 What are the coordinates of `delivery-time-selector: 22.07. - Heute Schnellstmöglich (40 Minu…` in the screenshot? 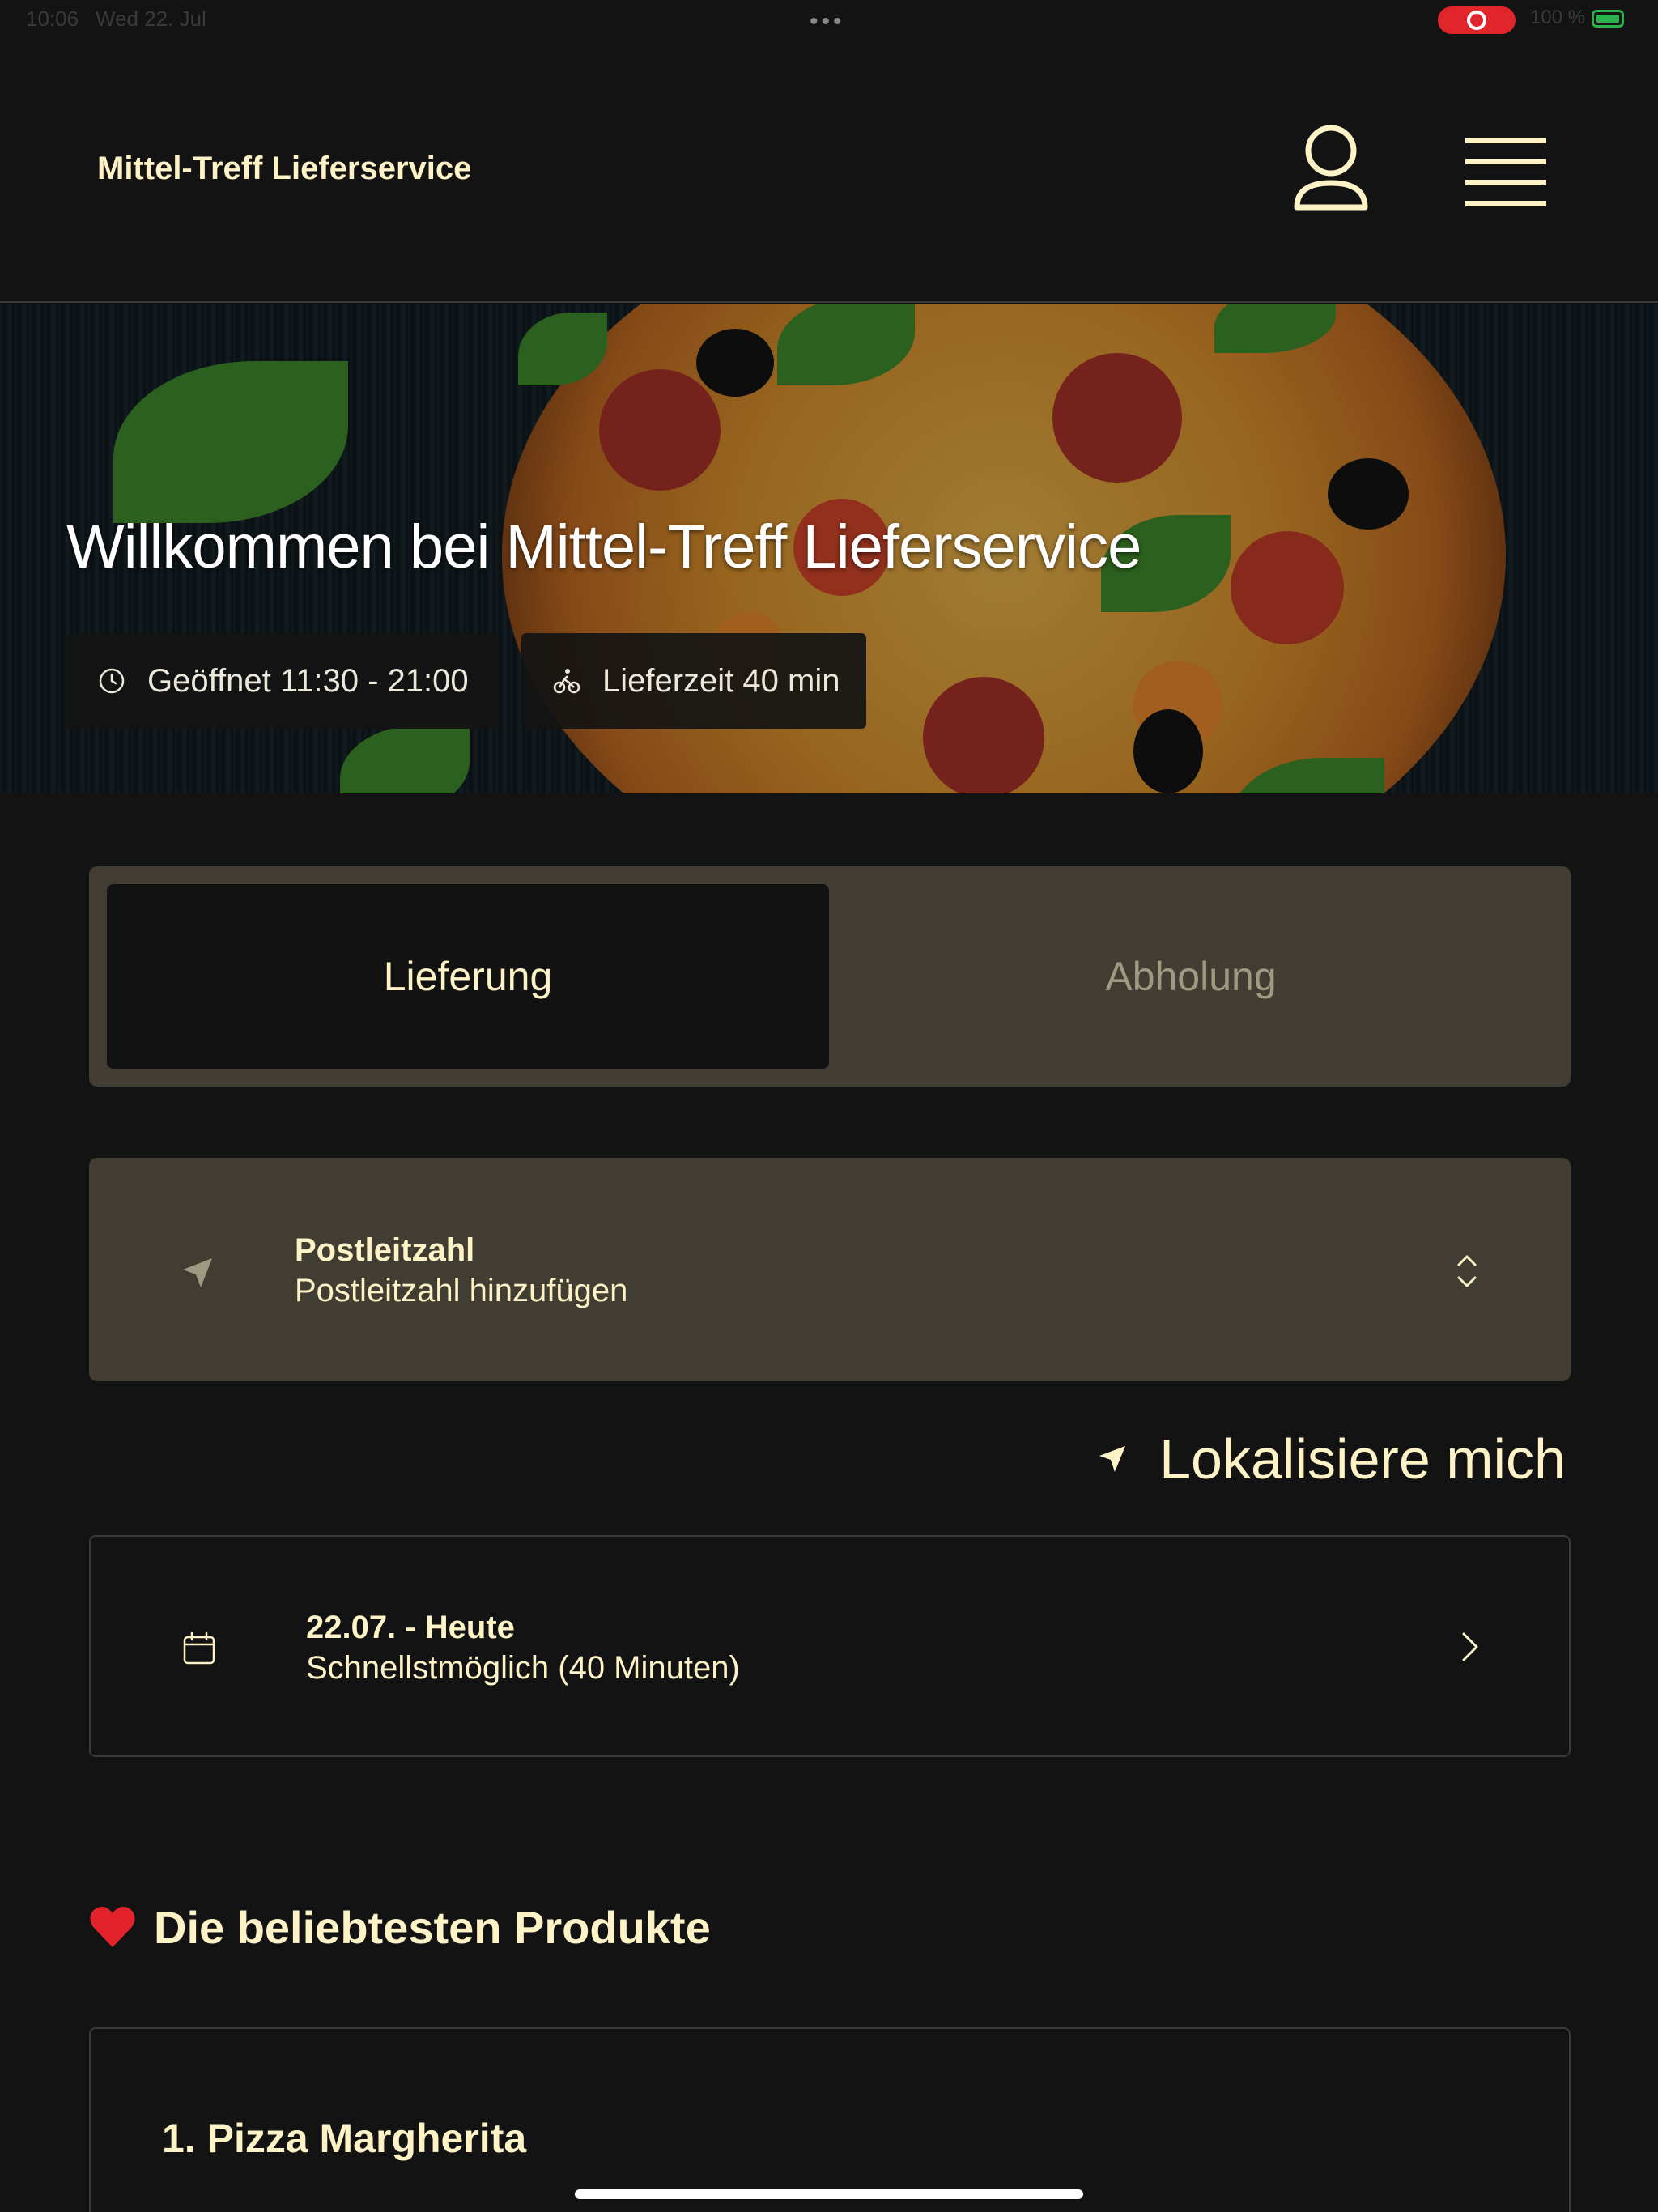 It's located at (830, 1646).